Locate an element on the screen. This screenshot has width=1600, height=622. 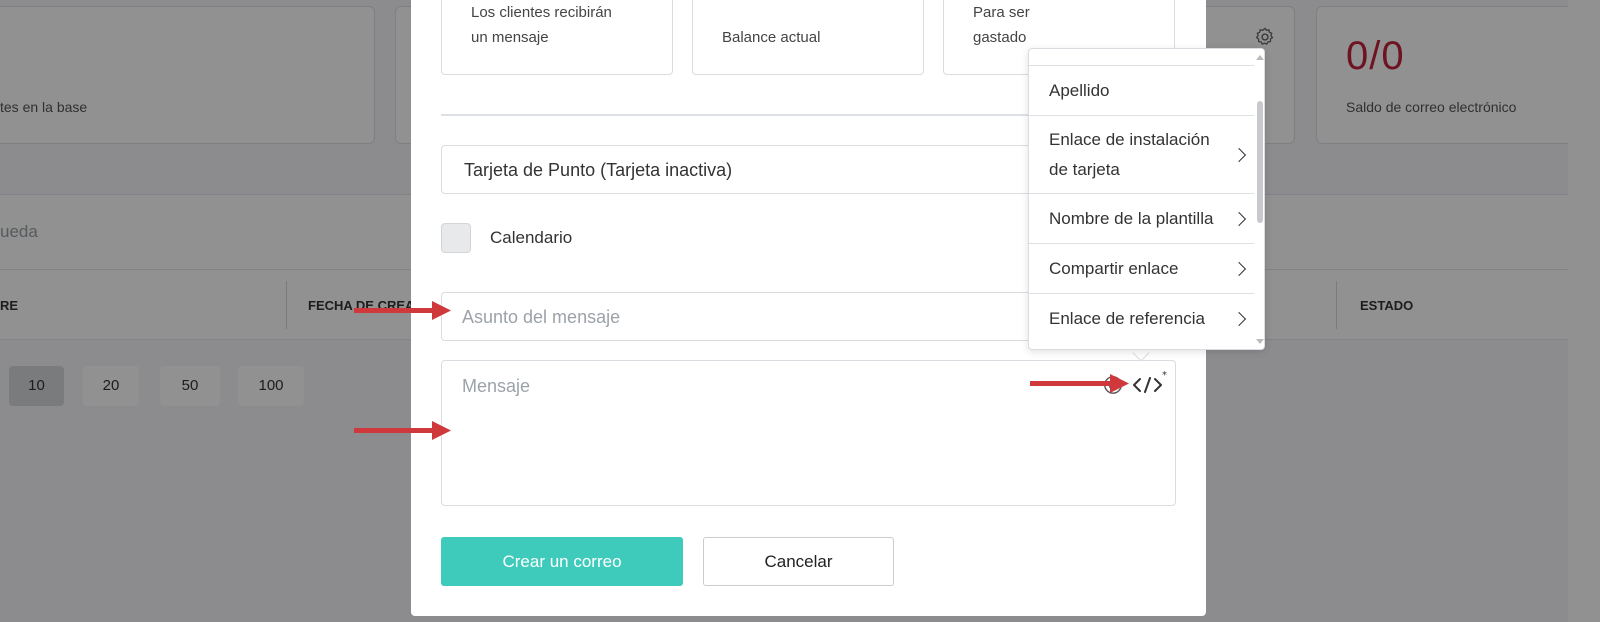
calendar-checkbox is located at coordinates (456, 238).